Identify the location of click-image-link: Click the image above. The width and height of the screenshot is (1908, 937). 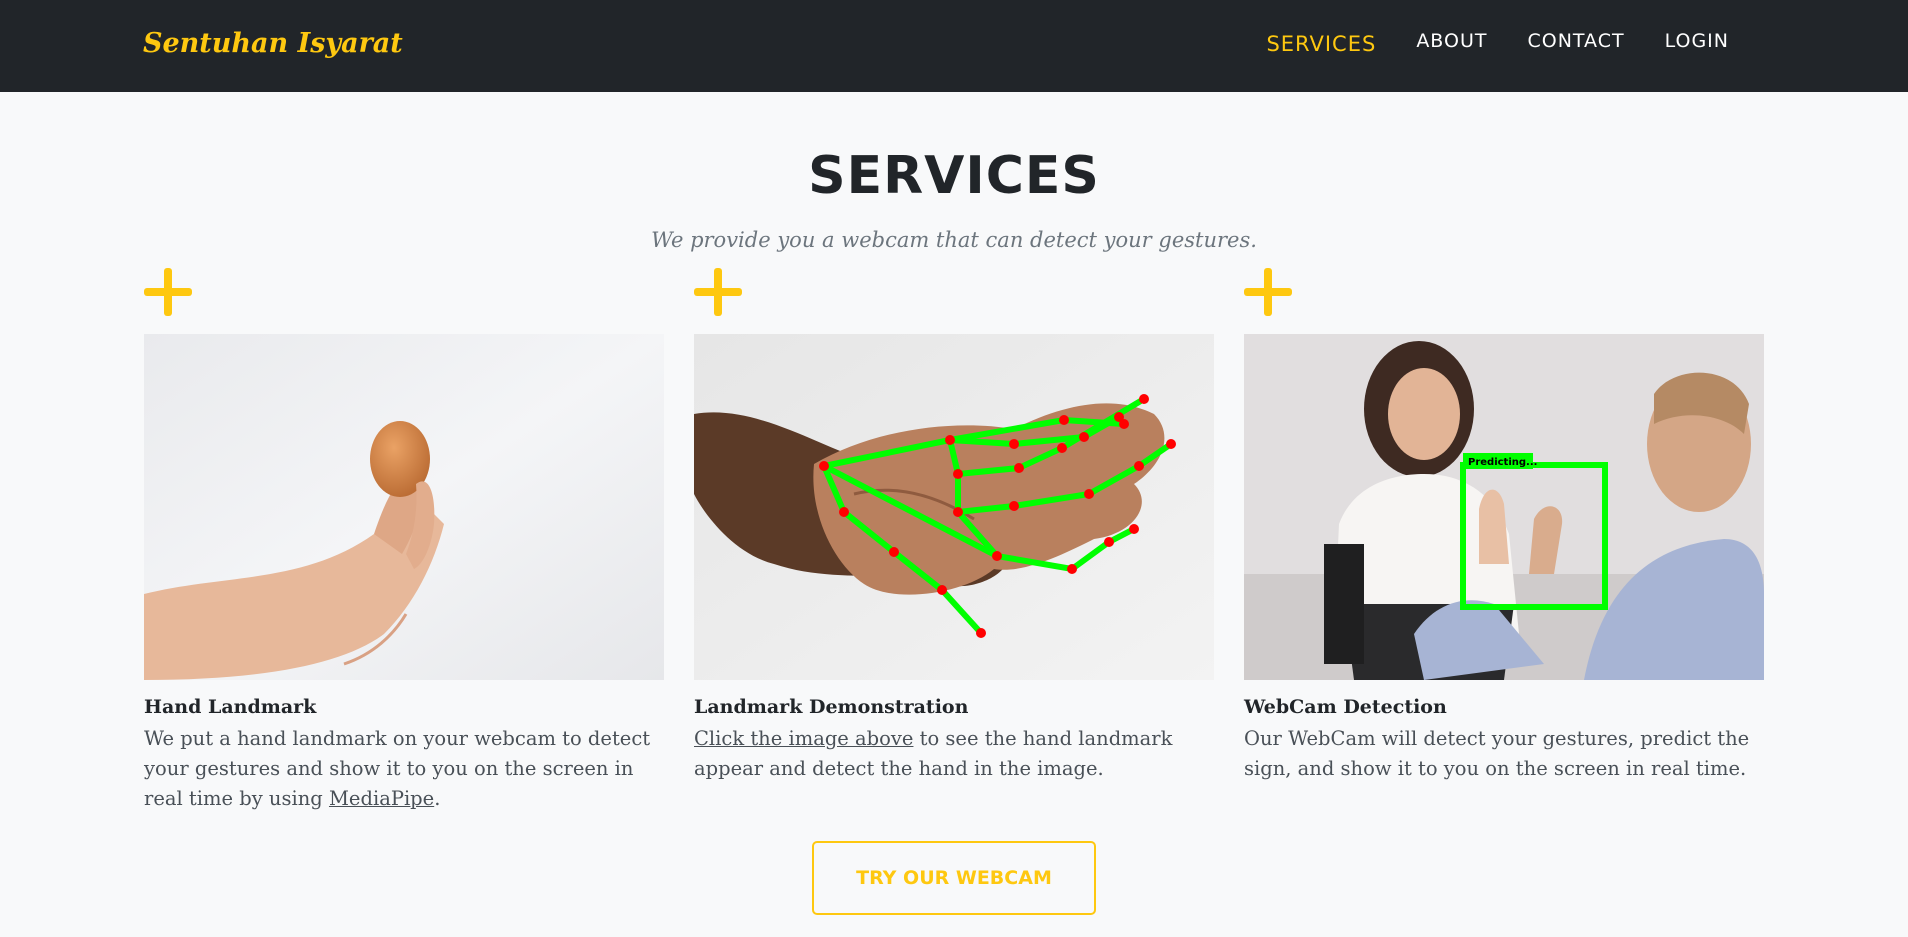
(803, 738).